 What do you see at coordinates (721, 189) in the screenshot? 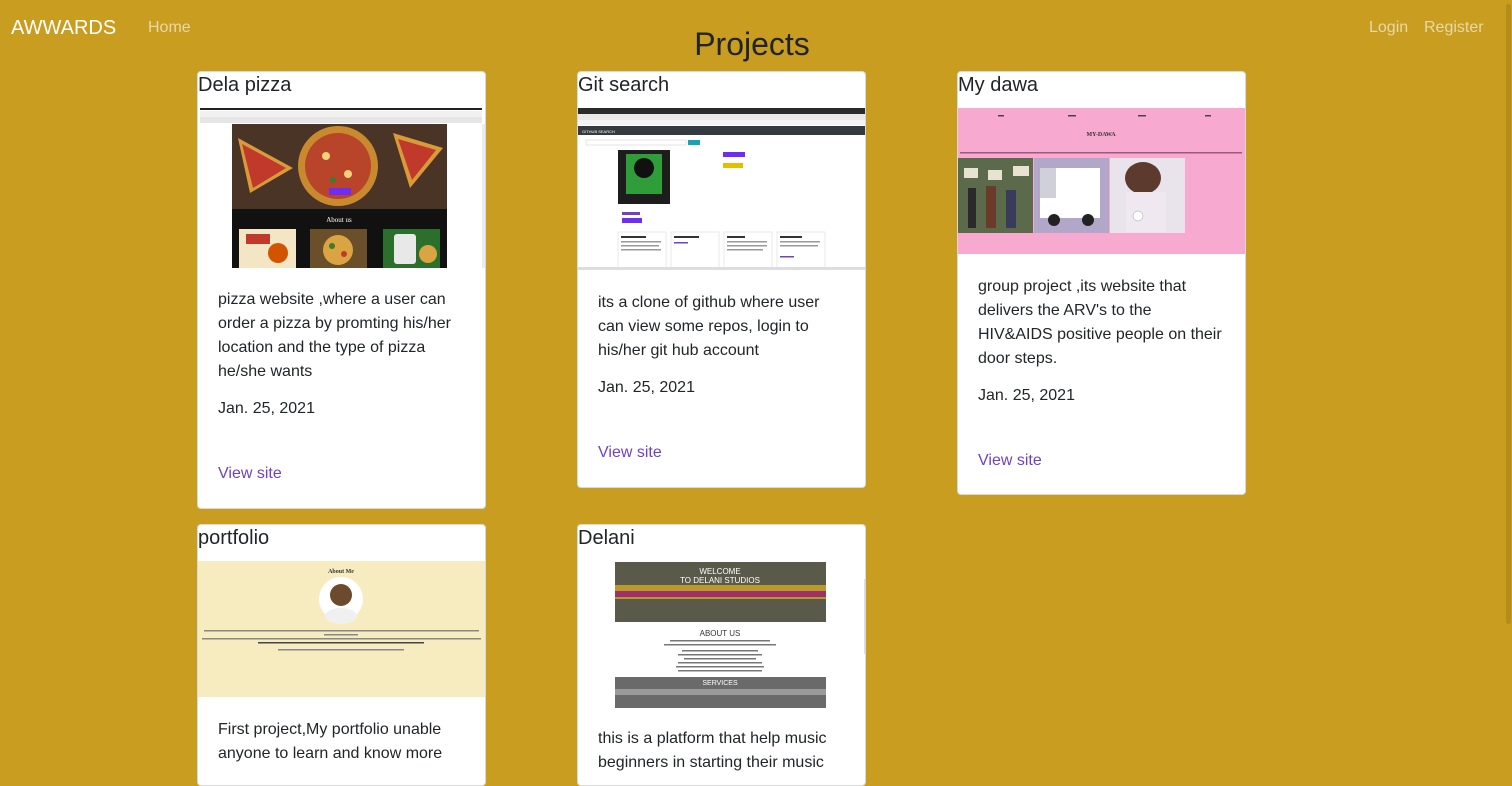
I see `project-screenshot: GITHUB SEARCH` at bounding box center [721, 189].